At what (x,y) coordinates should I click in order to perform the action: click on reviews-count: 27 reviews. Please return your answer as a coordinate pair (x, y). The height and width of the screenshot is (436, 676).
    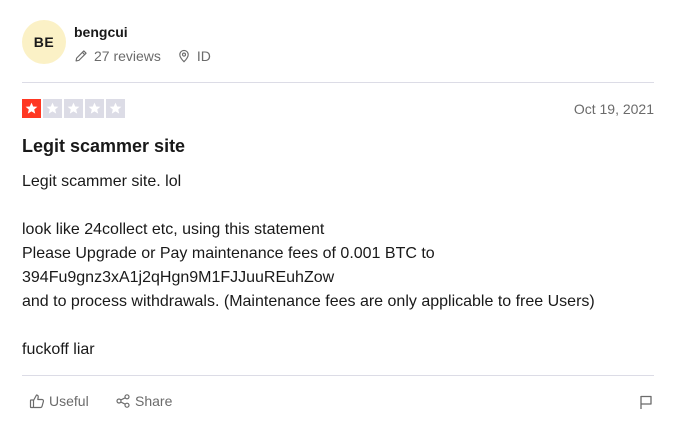
    Looking at the image, I should click on (117, 56).